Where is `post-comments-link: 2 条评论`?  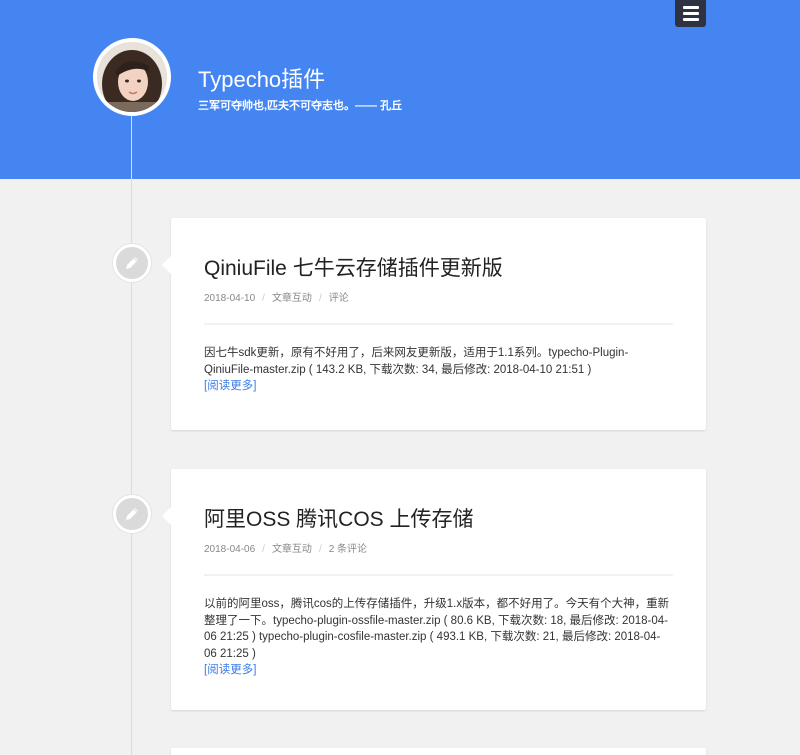
post-comments-link: 2 条评论 is located at coordinates (348, 549).